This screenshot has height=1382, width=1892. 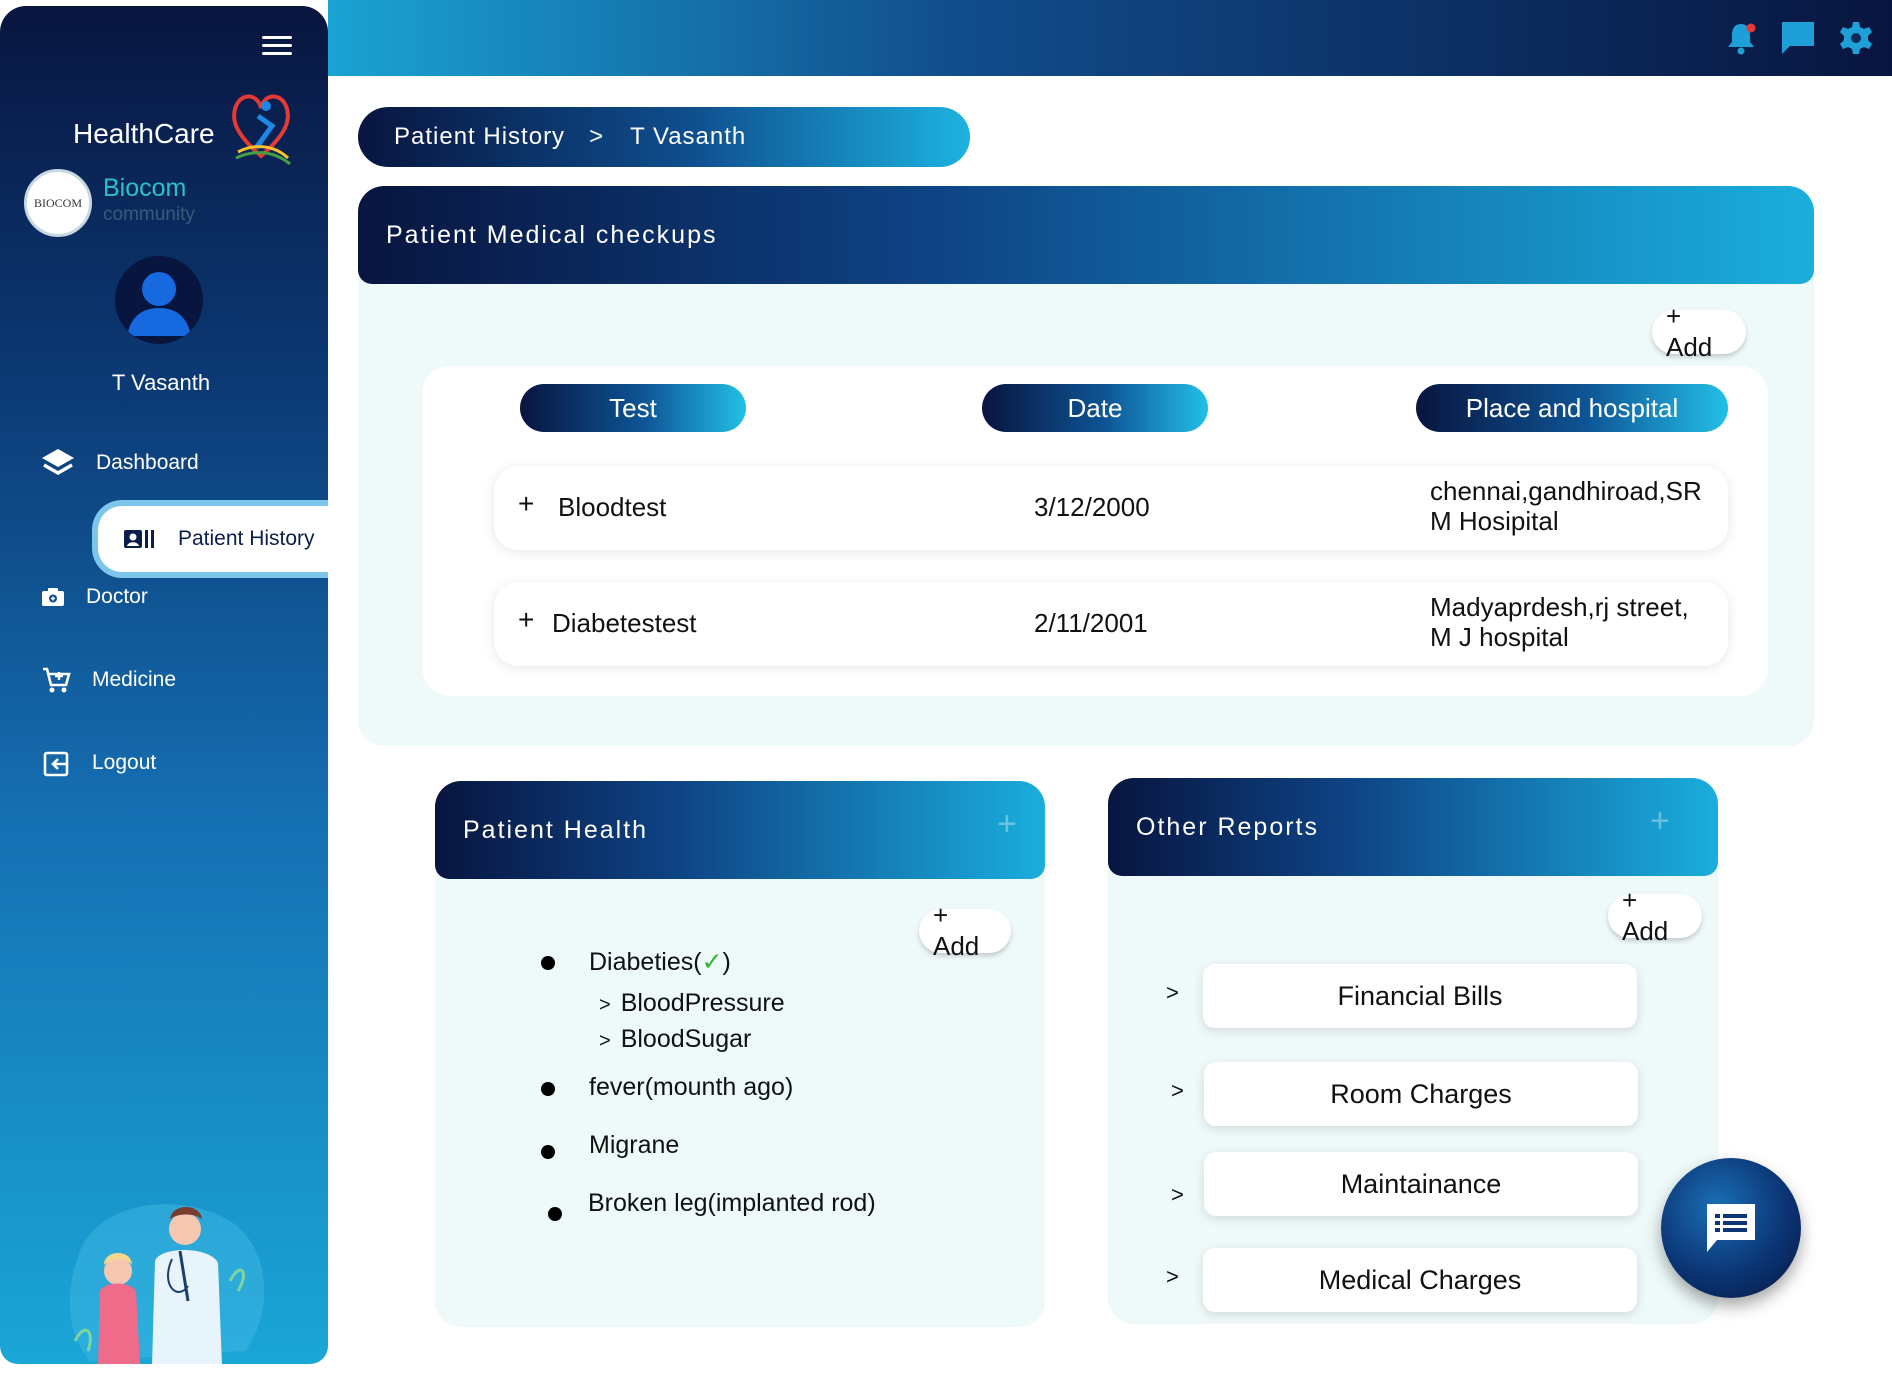 What do you see at coordinates (479, 137) in the screenshot?
I see `breadcrumb-section: Patient History` at bounding box center [479, 137].